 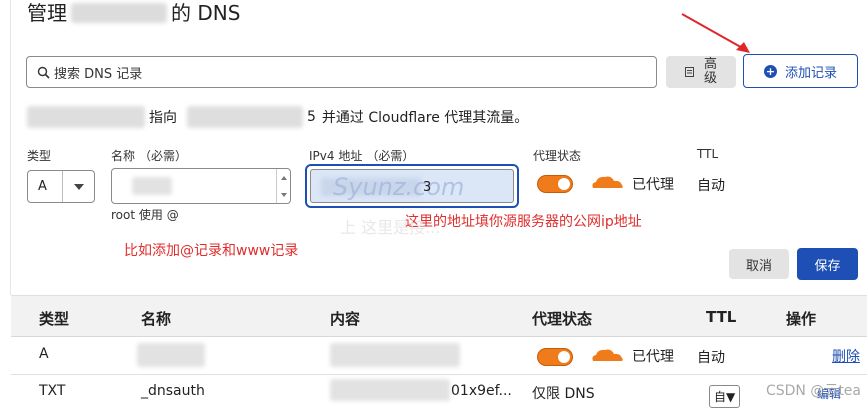 I want to click on redacted-row-name, so click(x=171, y=355).